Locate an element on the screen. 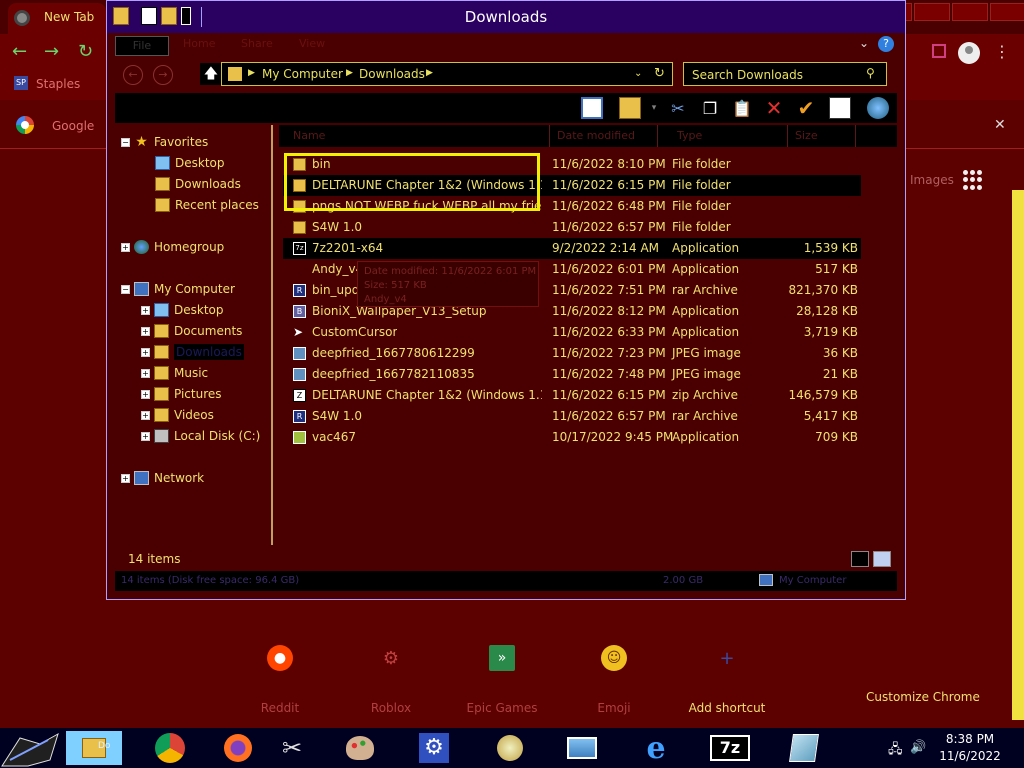 The image size is (1024, 768). tree-item-pictures: + Pictures is located at coordinates (181, 394).